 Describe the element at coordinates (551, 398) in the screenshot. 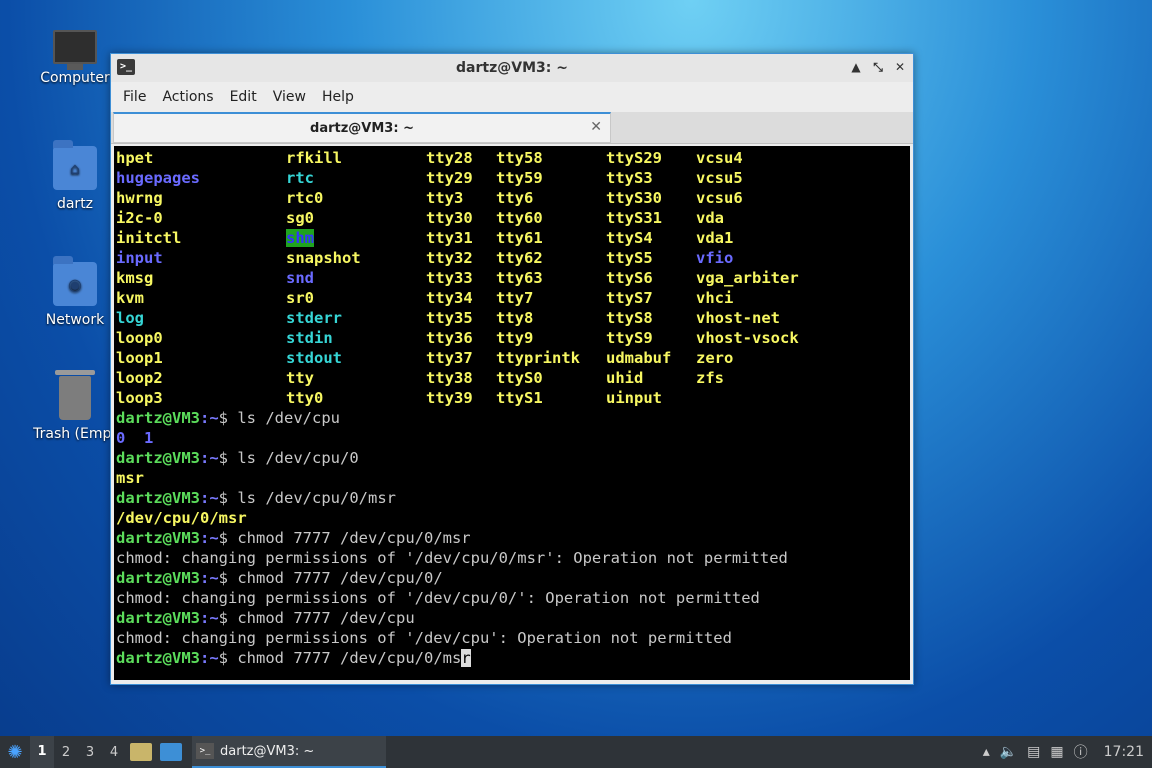

I see `listing-cell: ttyS1` at that location.